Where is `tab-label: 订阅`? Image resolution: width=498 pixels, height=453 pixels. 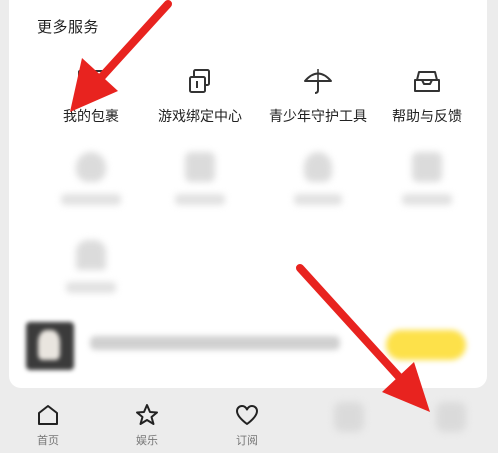 tab-label: 订阅 is located at coordinates (247, 440).